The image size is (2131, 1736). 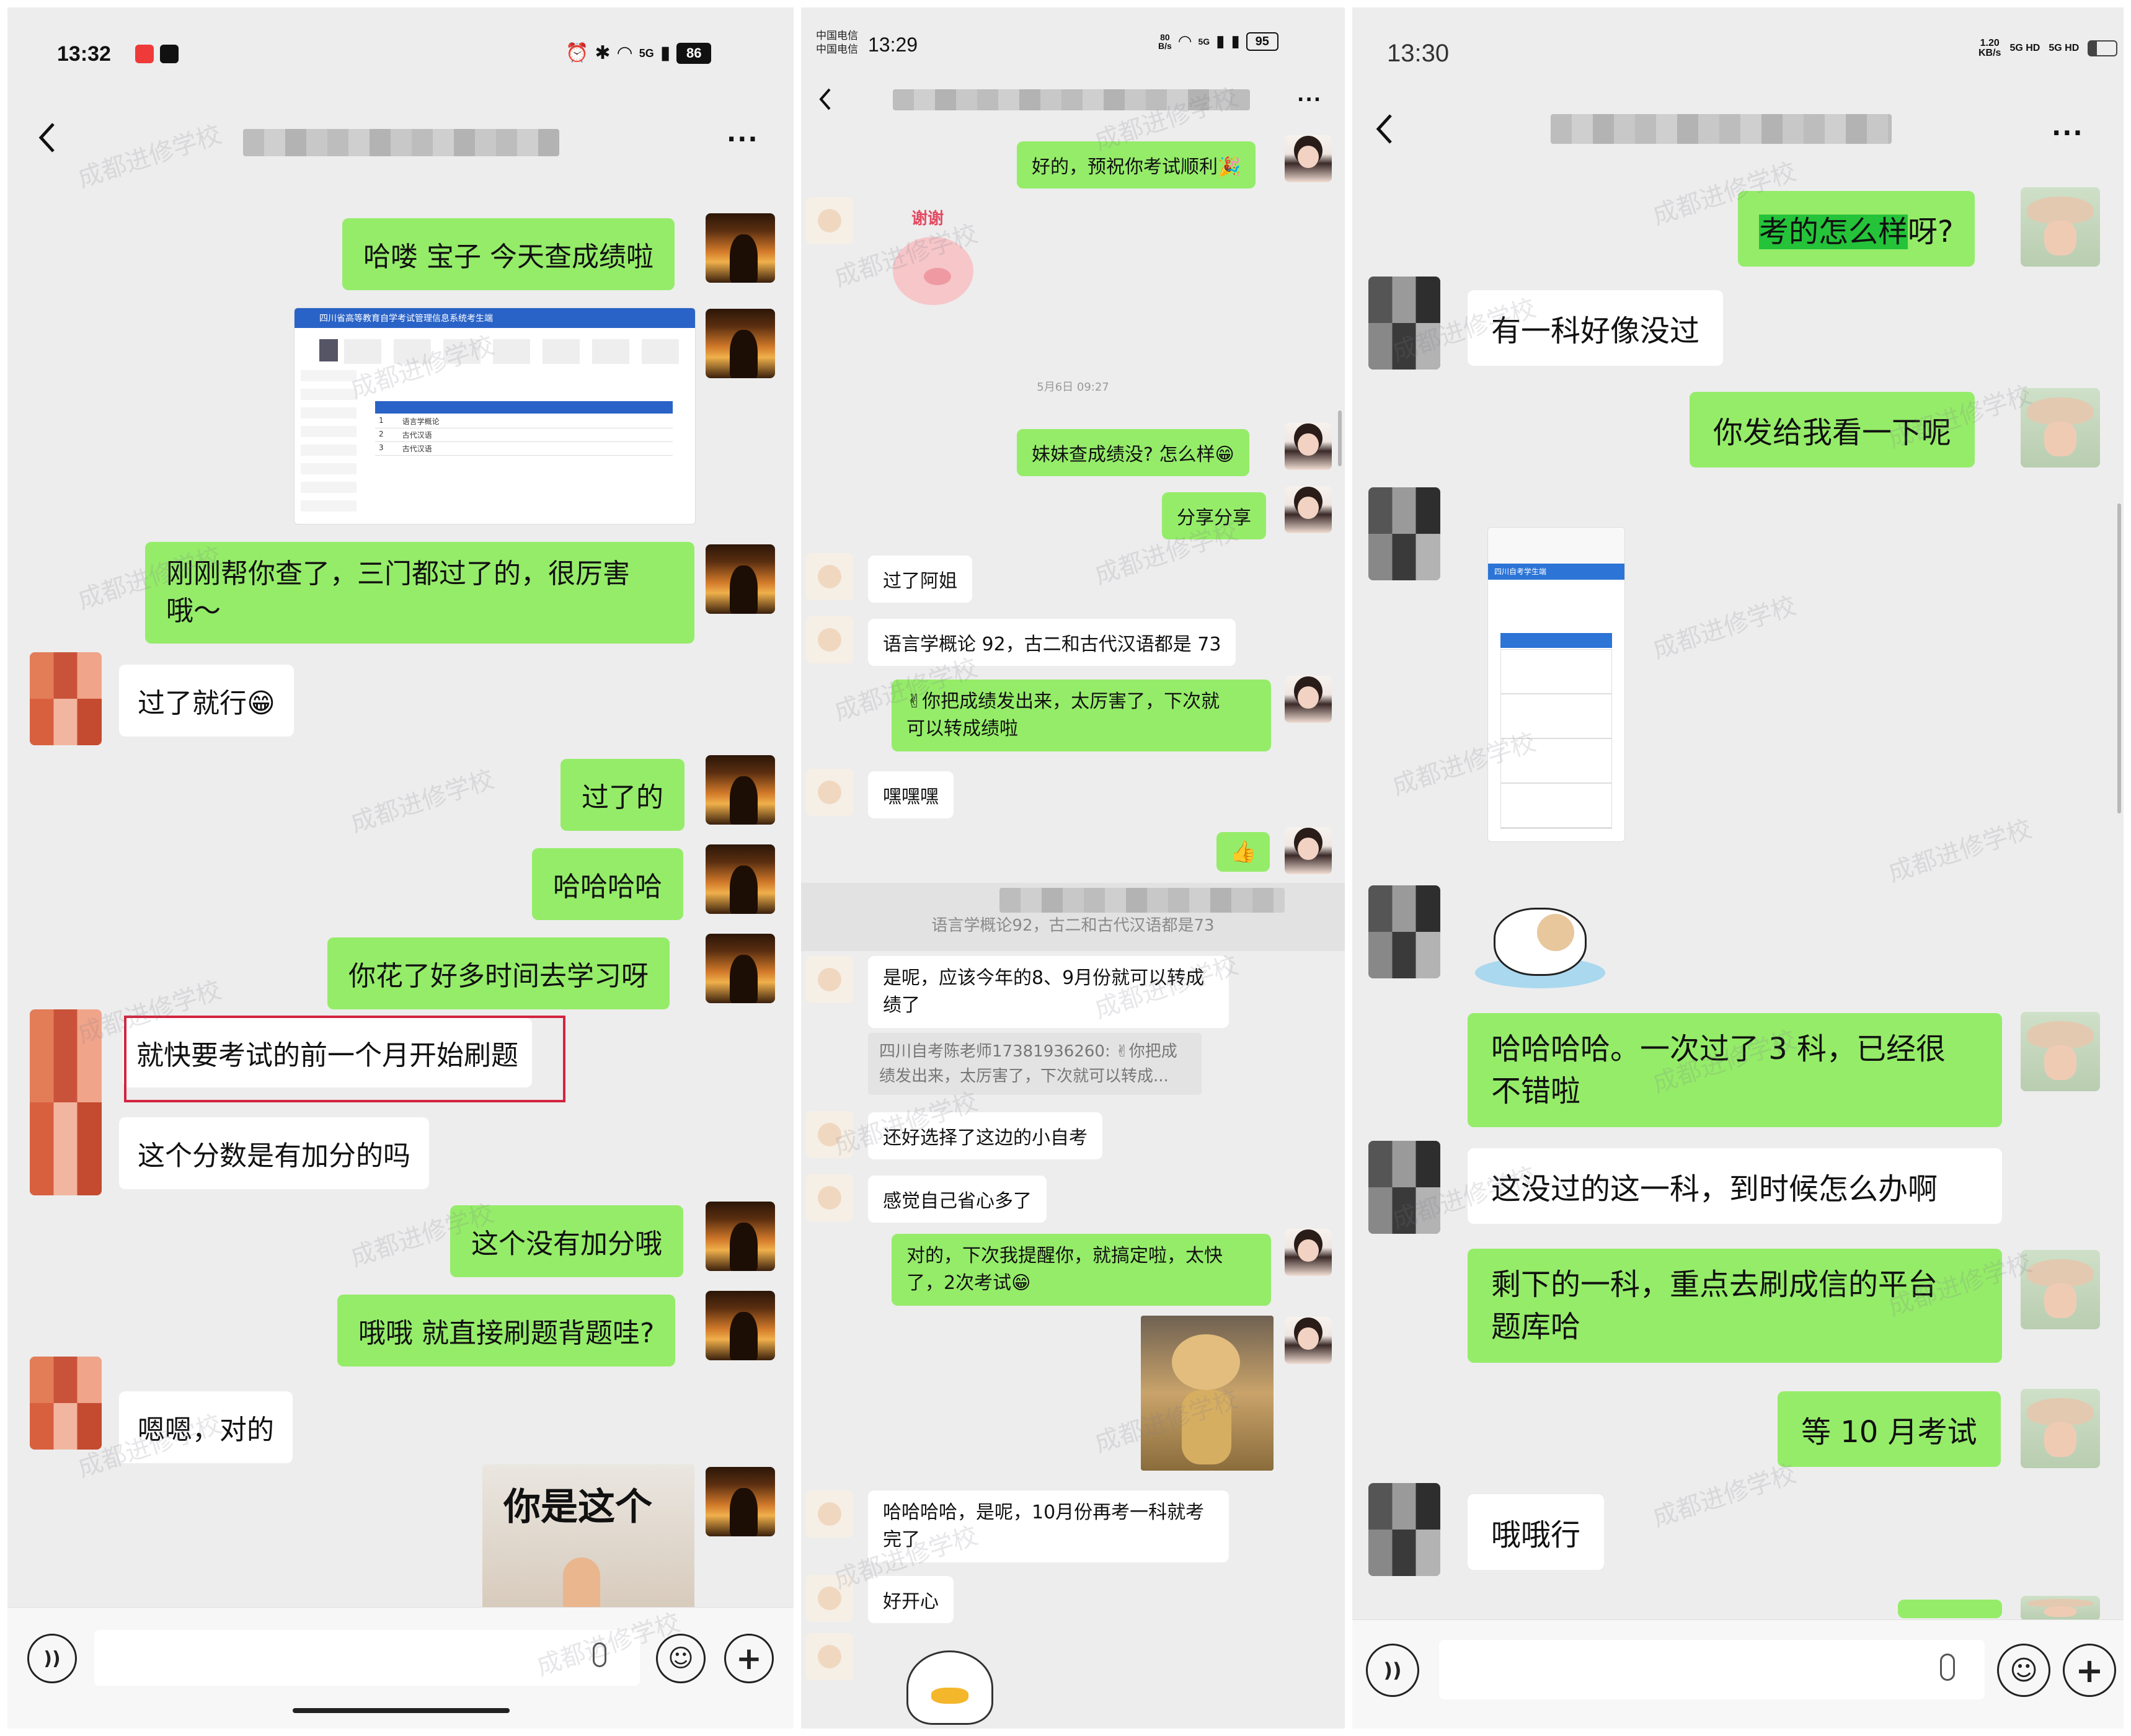 What do you see at coordinates (1856, 229) in the screenshot?
I see `message-bubble: 考的怎么样呀?` at bounding box center [1856, 229].